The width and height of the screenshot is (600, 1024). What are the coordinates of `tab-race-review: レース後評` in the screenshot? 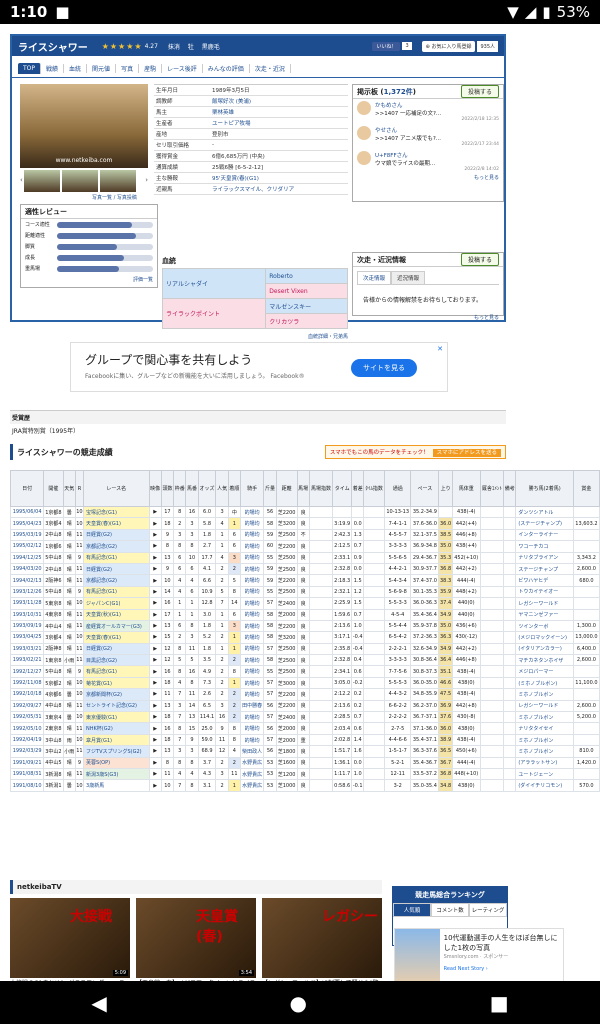 It's located at (182, 68).